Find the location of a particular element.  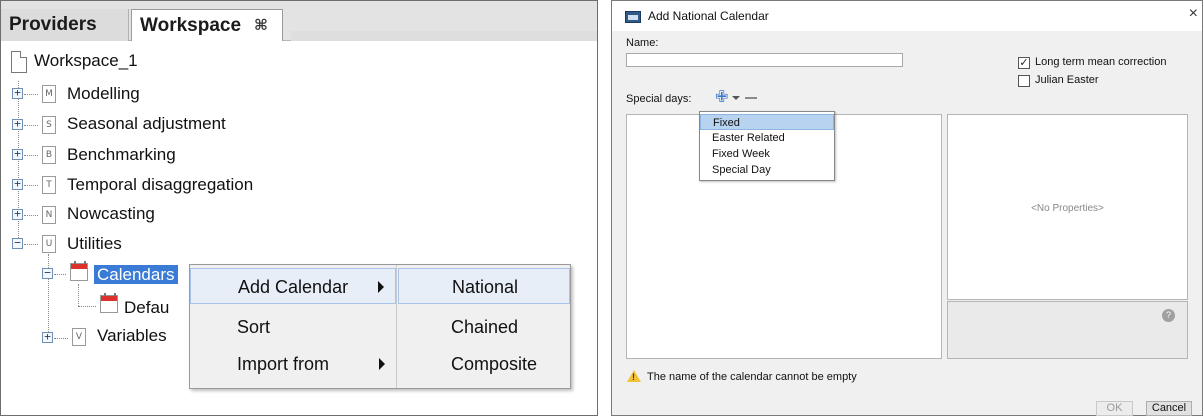

benchmarking-doc-icon: B is located at coordinates (49, 155).